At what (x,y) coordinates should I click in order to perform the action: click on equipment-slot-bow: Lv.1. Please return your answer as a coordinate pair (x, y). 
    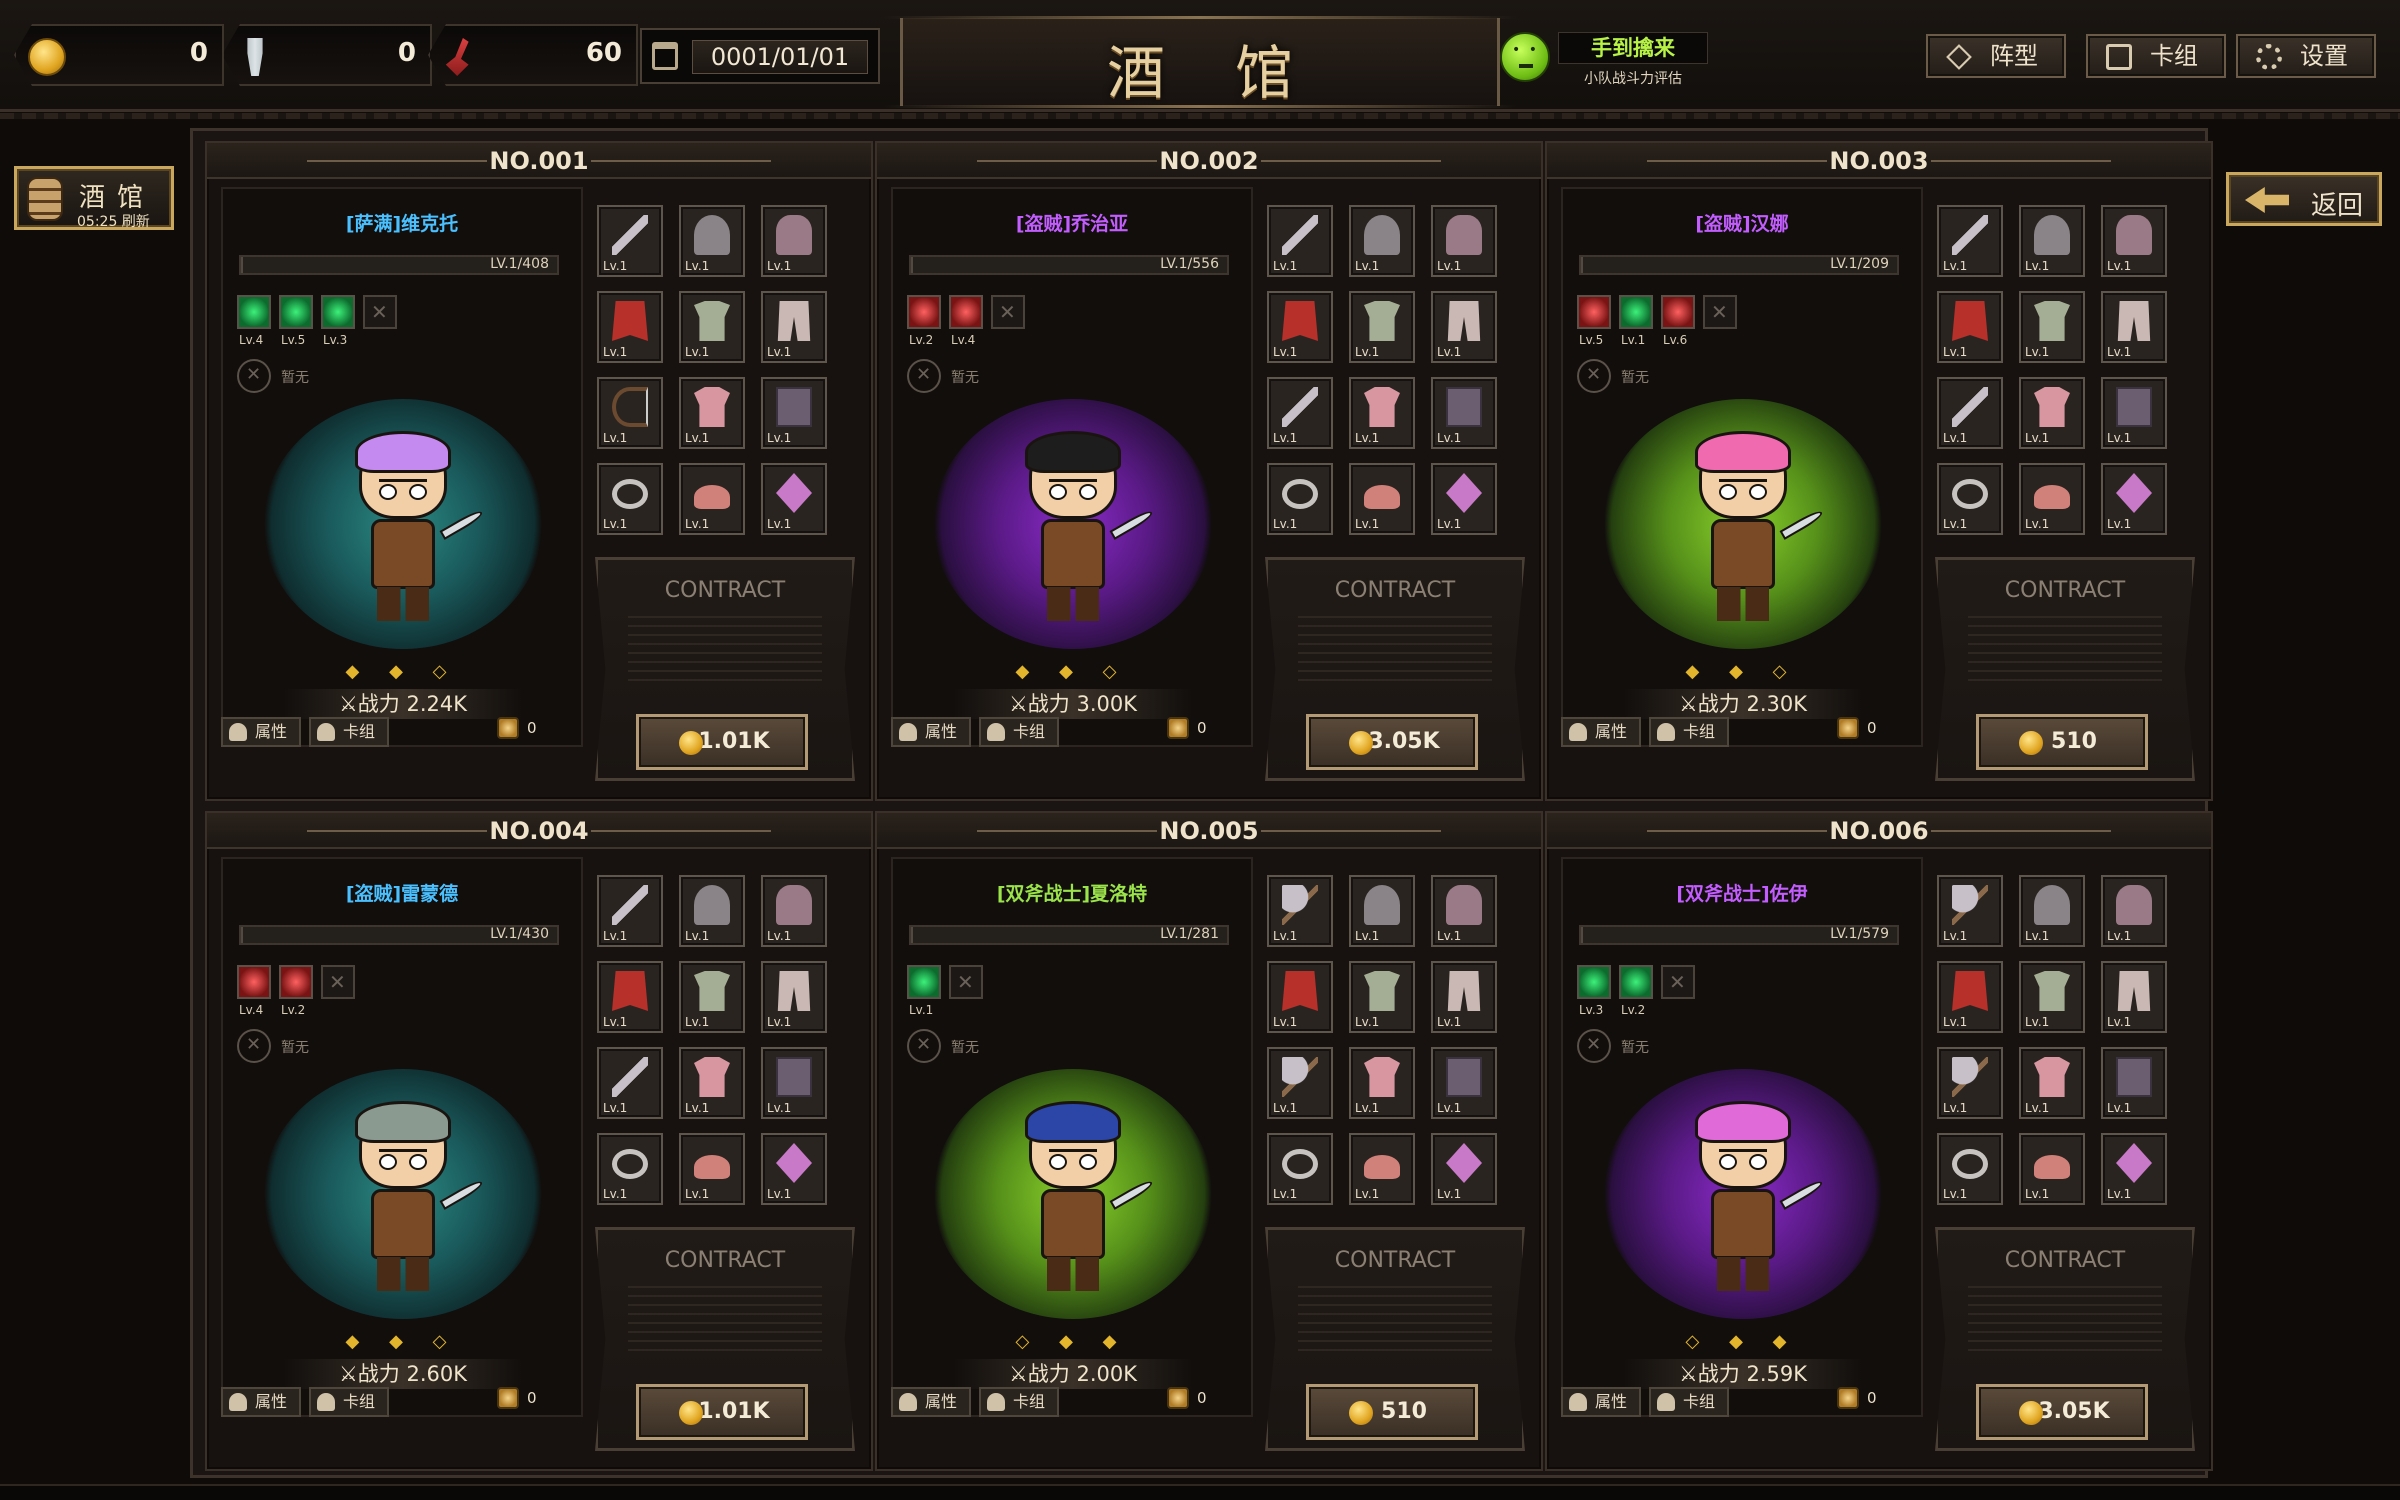
    Looking at the image, I should click on (630, 413).